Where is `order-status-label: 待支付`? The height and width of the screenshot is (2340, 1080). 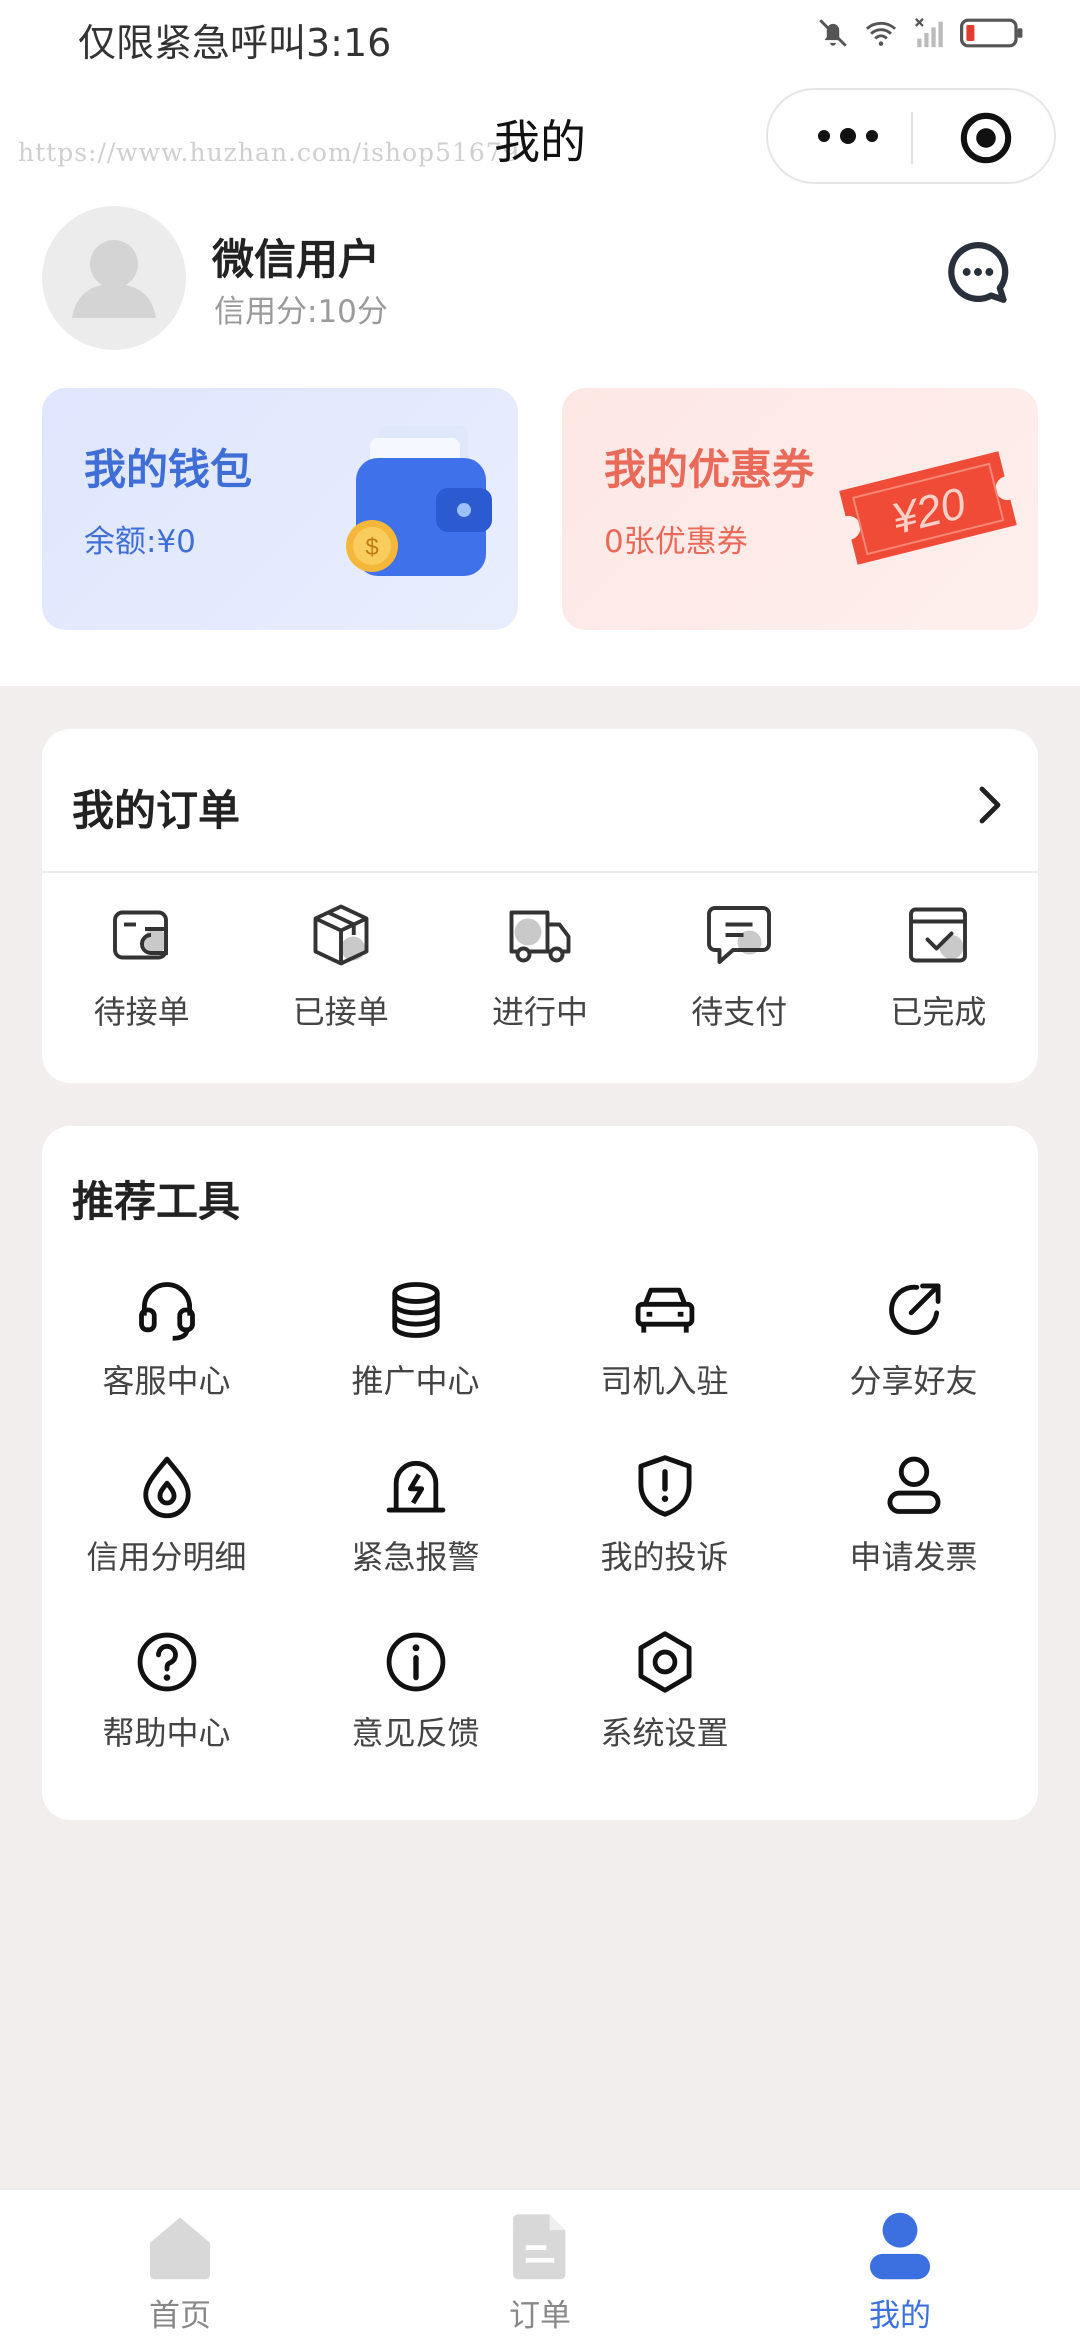
order-status-label: 待支付 is located at coordinates (739, 1012).